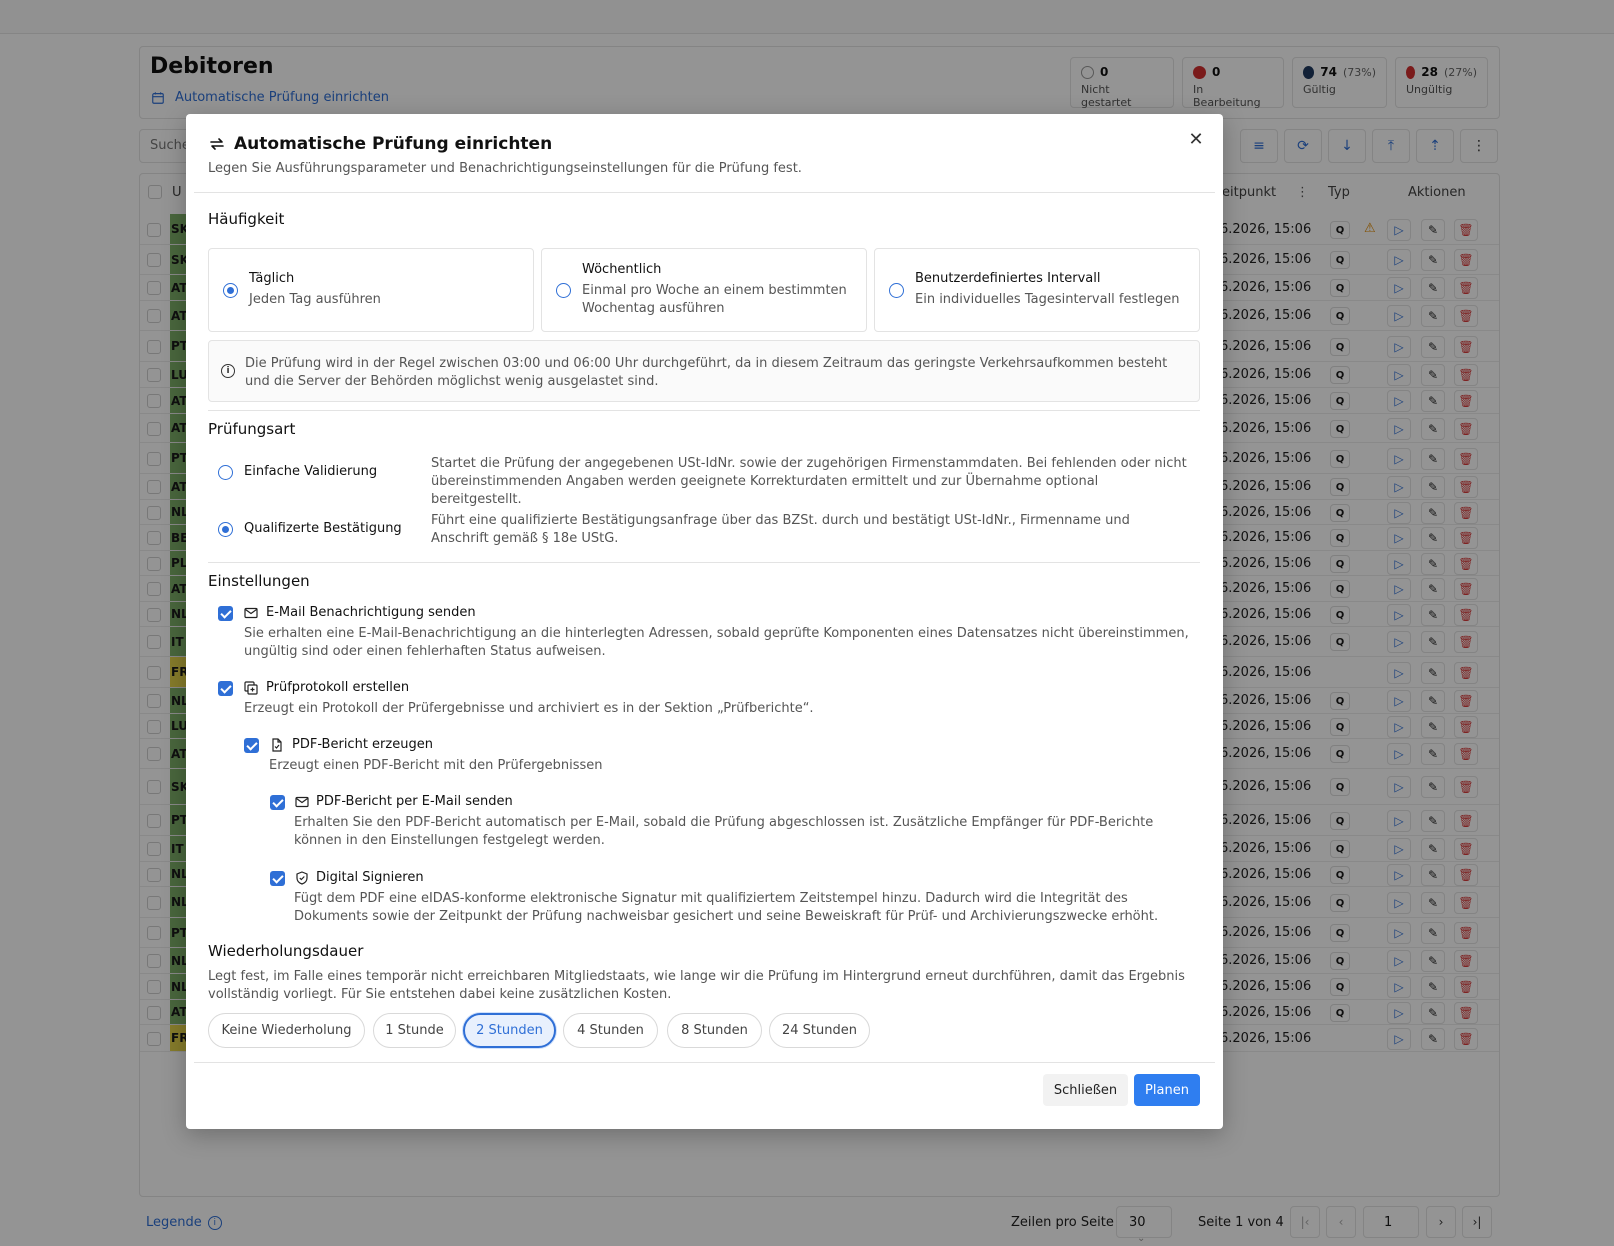 The height and width of the screenshot is (1246, 1614). What do you see at coordinates (371, 290) in the screenshot?
I see `frequency-option-daily: Täglich Jeden Tag ausführen` at bounding box center [371, 290].